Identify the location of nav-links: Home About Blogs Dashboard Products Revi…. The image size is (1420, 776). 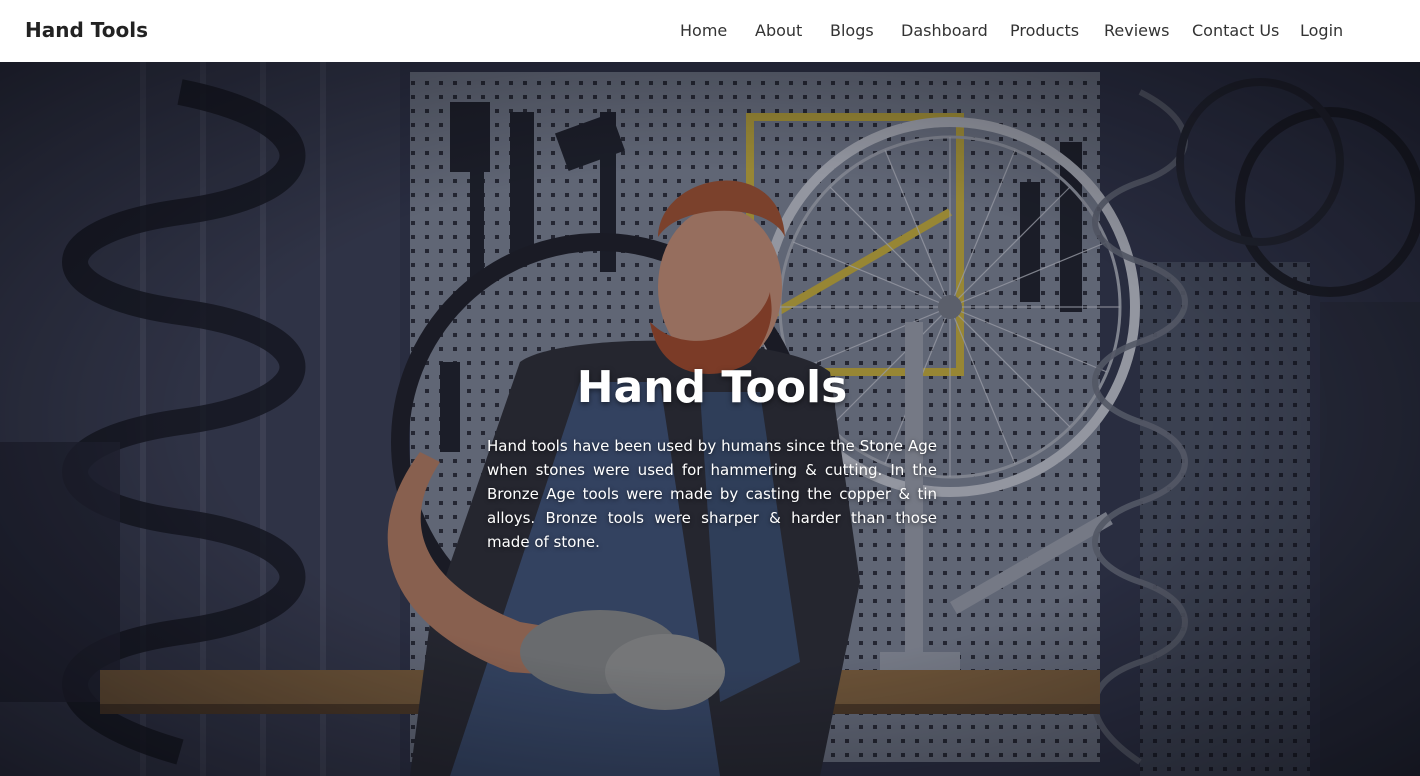
(710, 31).